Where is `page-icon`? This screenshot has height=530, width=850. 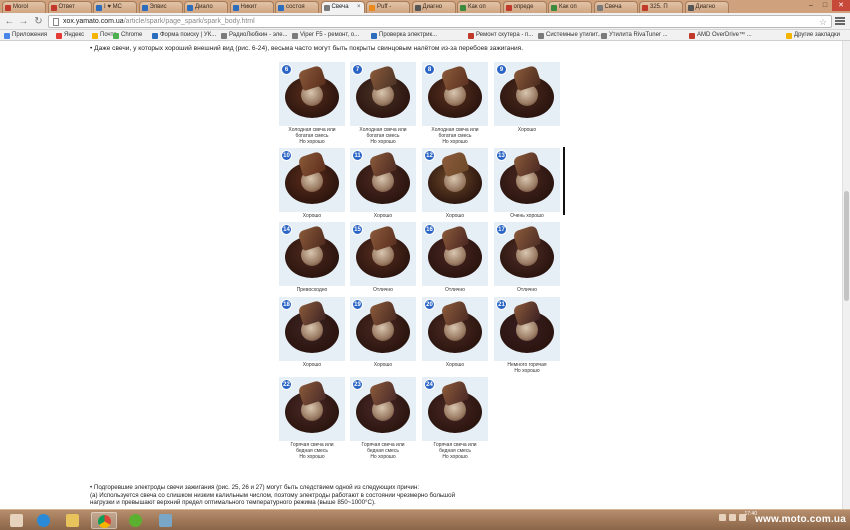 page-icon is located at coordinates (56, 22).